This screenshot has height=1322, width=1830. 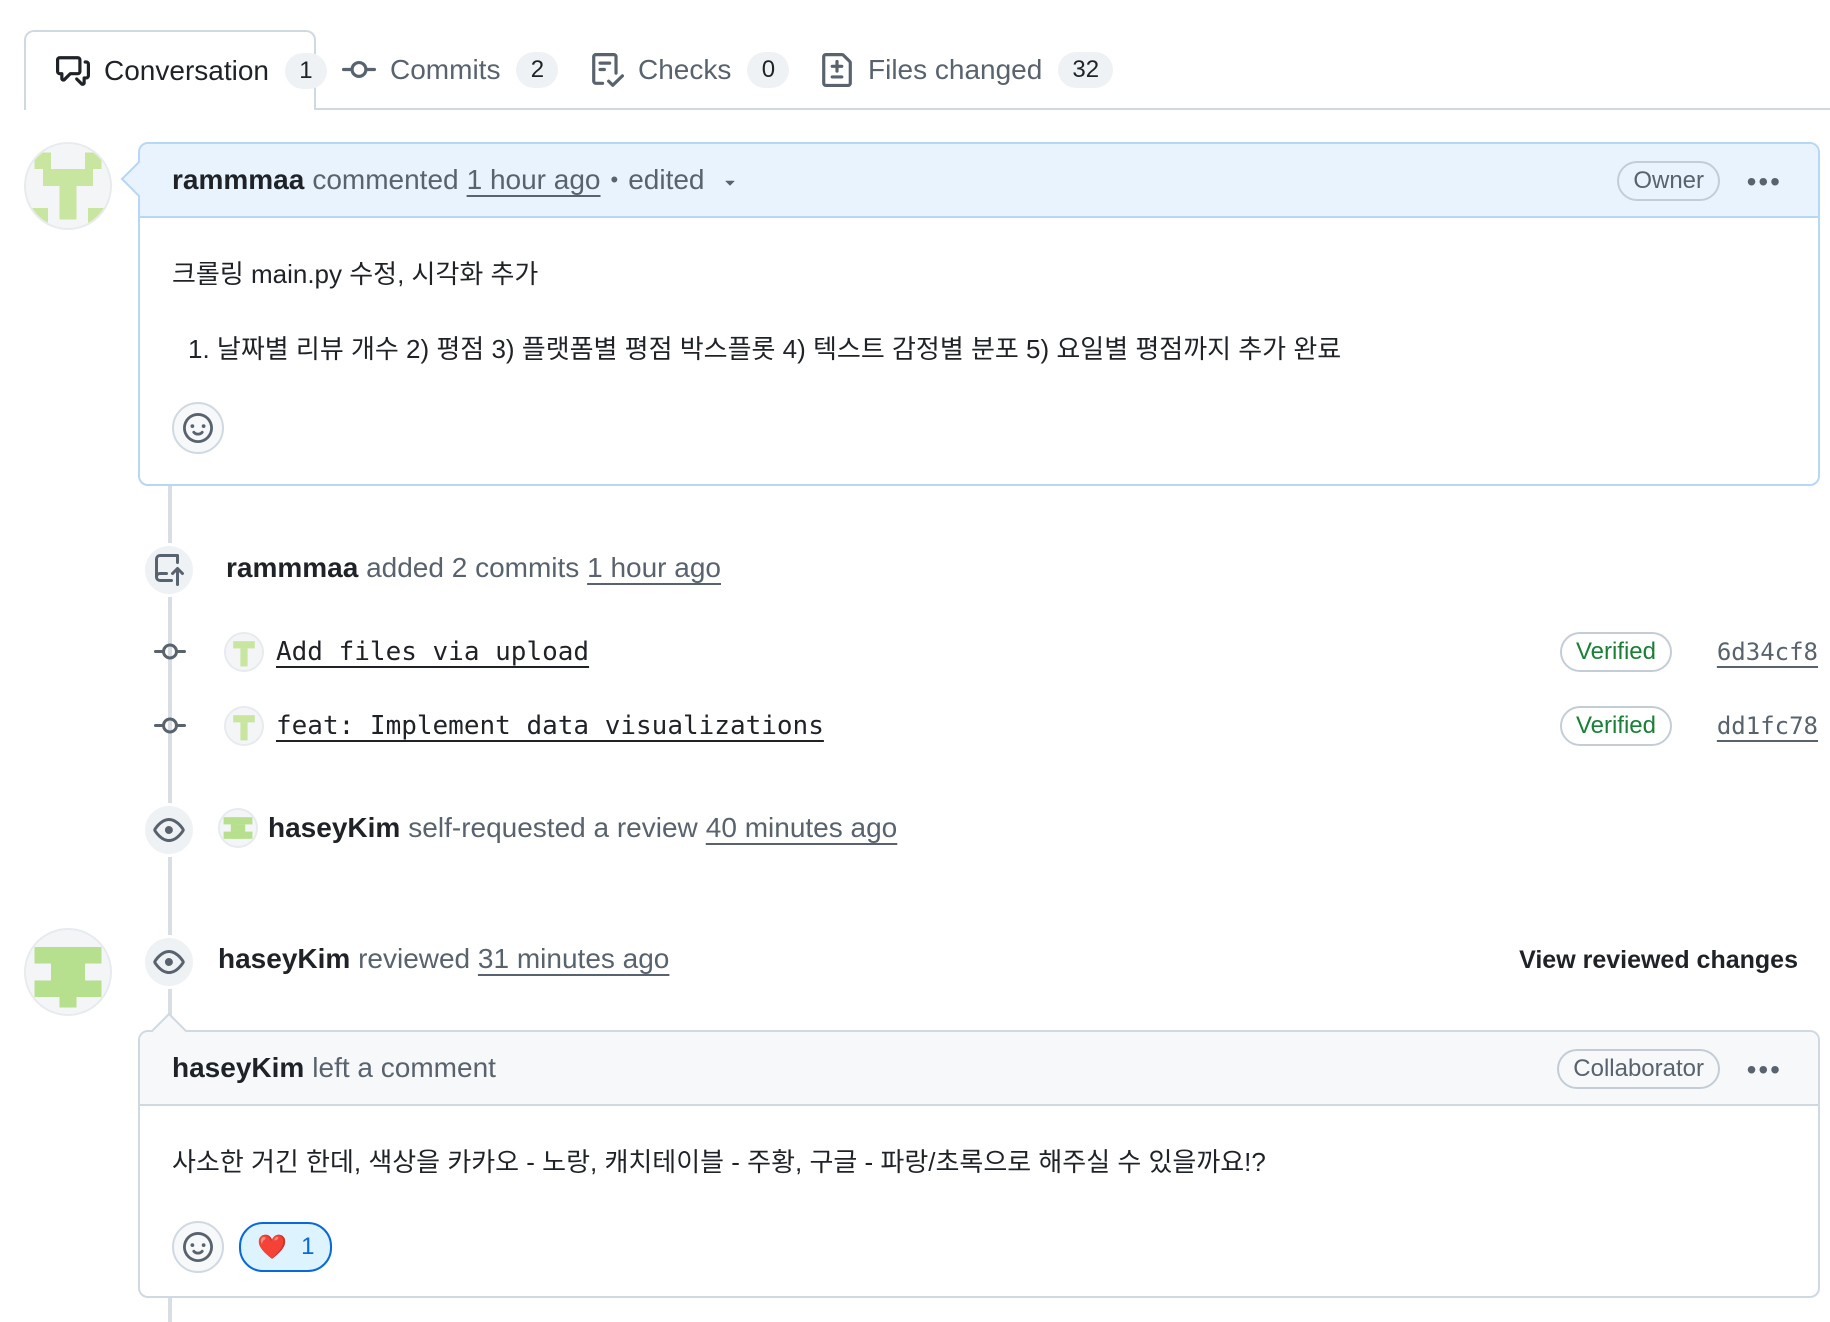 What do you see at coordinates (730, 183) in the screenshot?
I see `triangle-down-icon` at bounding box center [730, 183].